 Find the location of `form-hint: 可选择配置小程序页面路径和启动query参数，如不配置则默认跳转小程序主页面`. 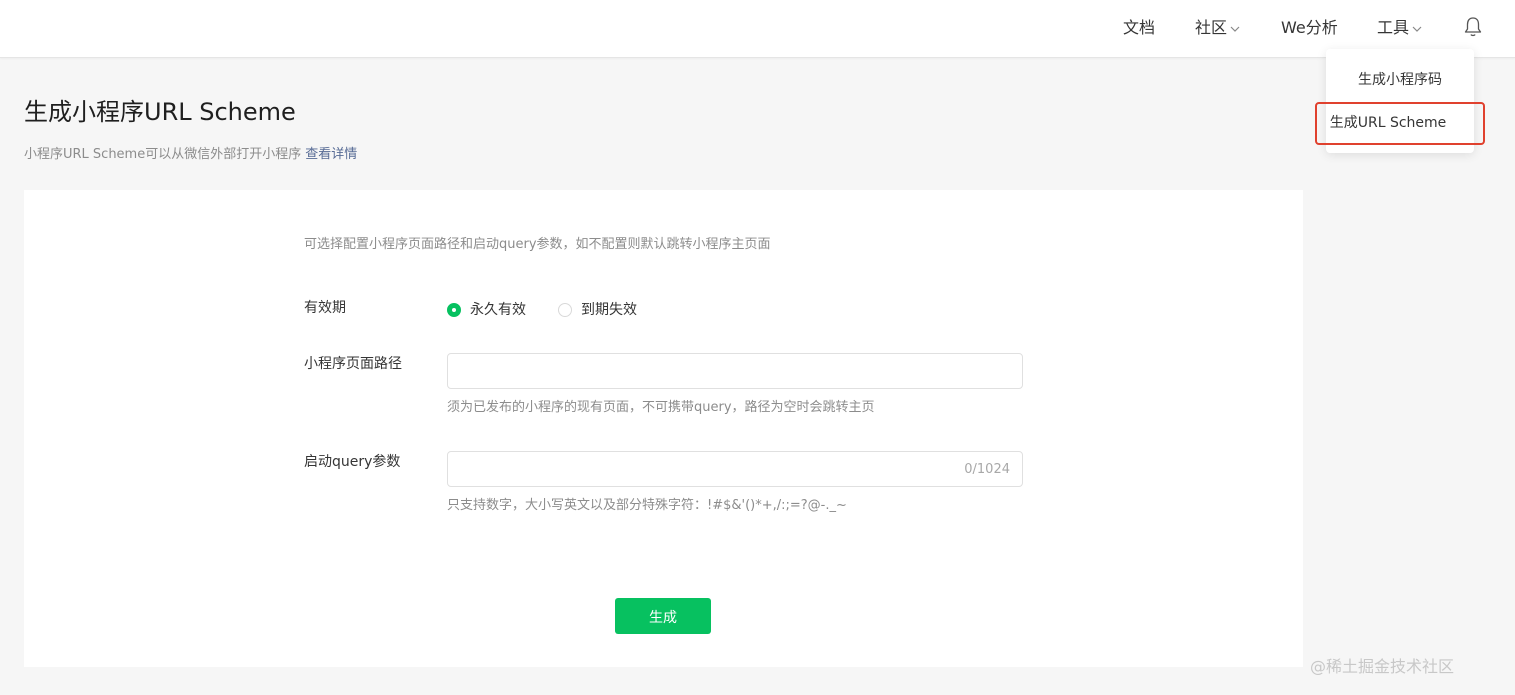

form-hint: 可选择配置小程序页面路径和启动query参数，如不配置则默认跳转小程序主页面 is located at coordinates (537, 244).